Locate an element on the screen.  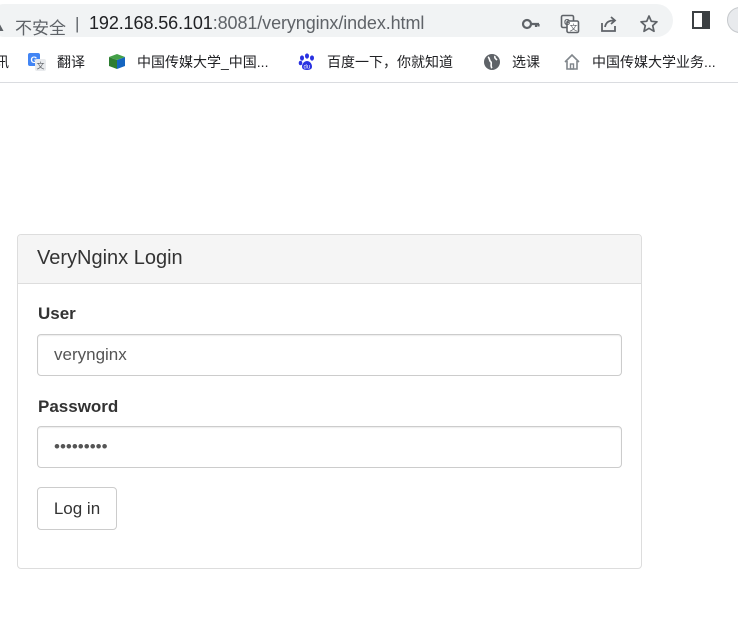
bookmark-item: G 文 翻译 is located at coordinates (56, 62).